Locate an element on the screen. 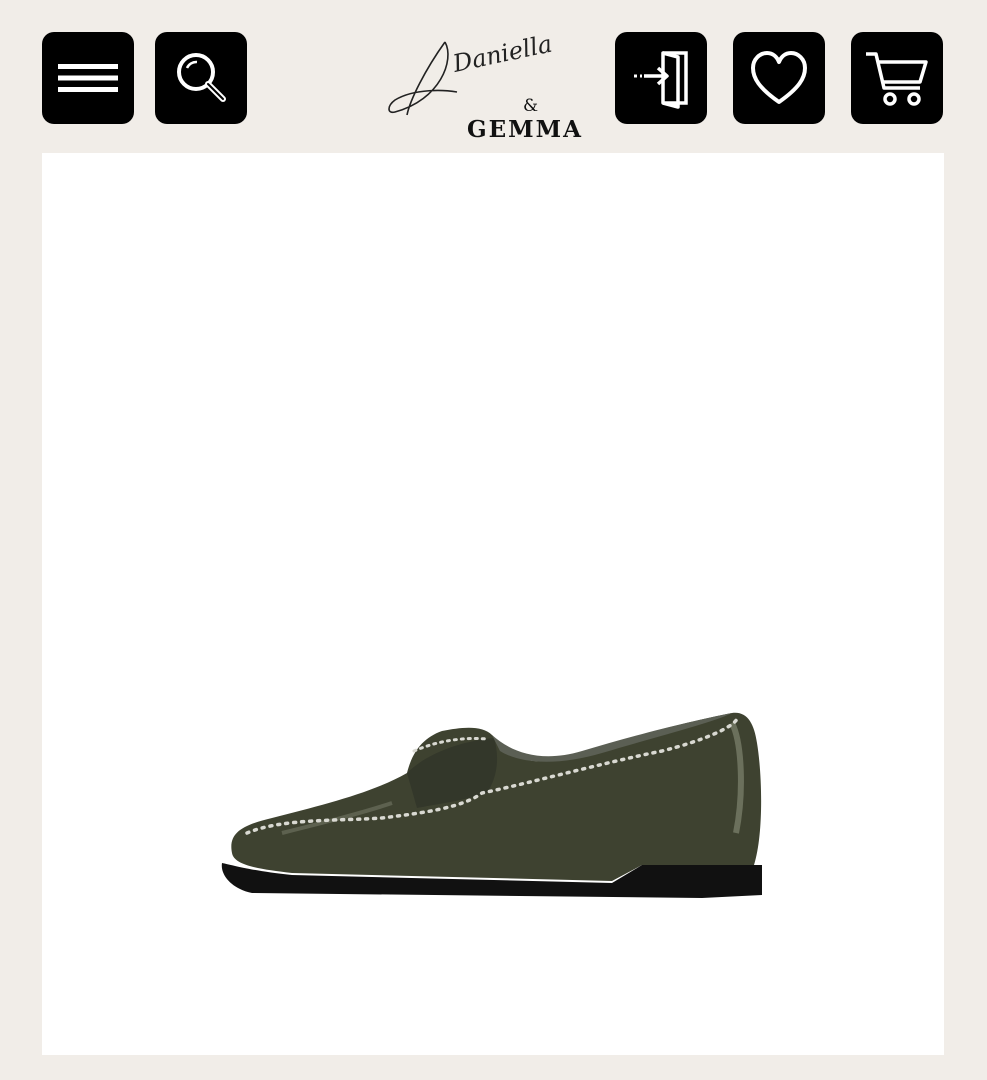 The width and height of the screenshot is (987, 1080). heart-icon is located at coordinates (779, 77).